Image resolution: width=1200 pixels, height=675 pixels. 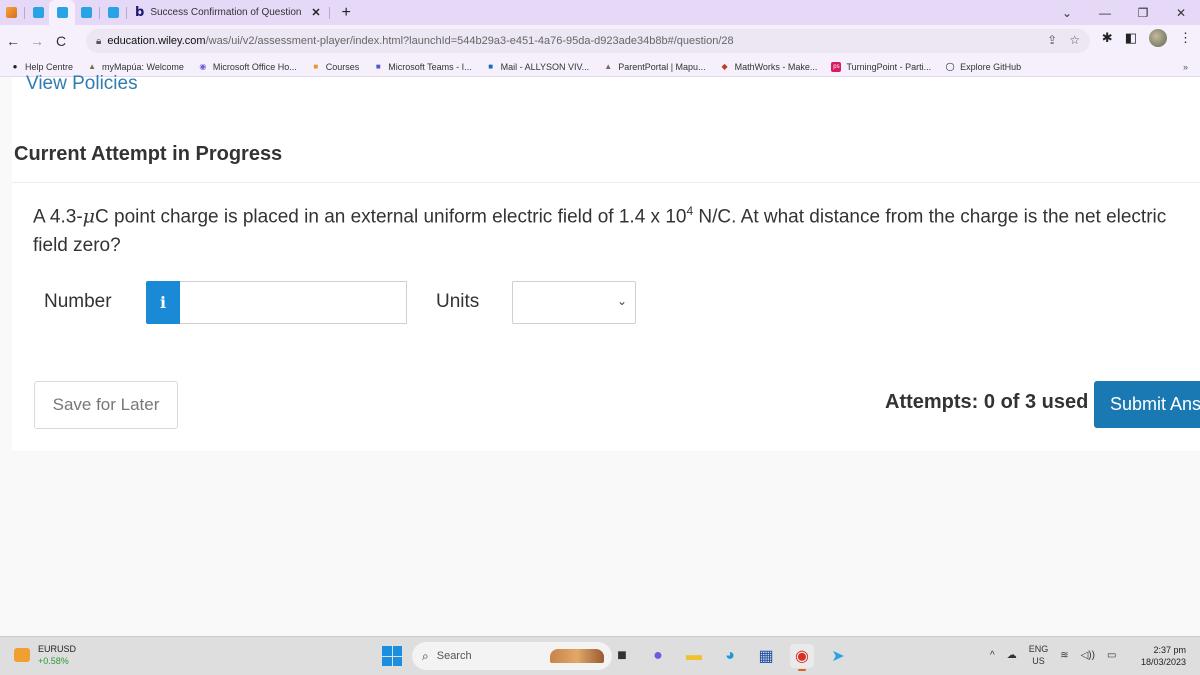 I want to click on volume-icon: ◁)), so click(x=1088, y=655).